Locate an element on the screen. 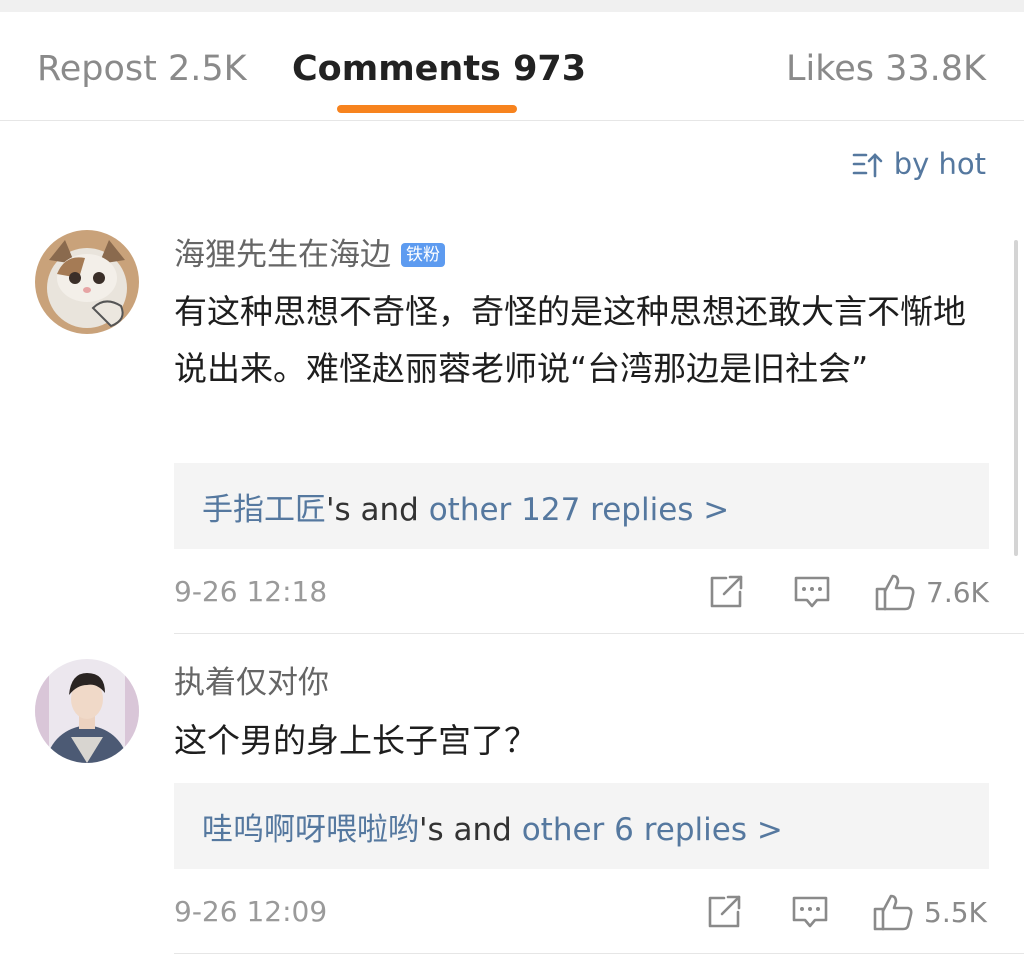 This screenshot has width=1024, height=964. tab-comments: Comments 973 is located at coordinates (439, 69).